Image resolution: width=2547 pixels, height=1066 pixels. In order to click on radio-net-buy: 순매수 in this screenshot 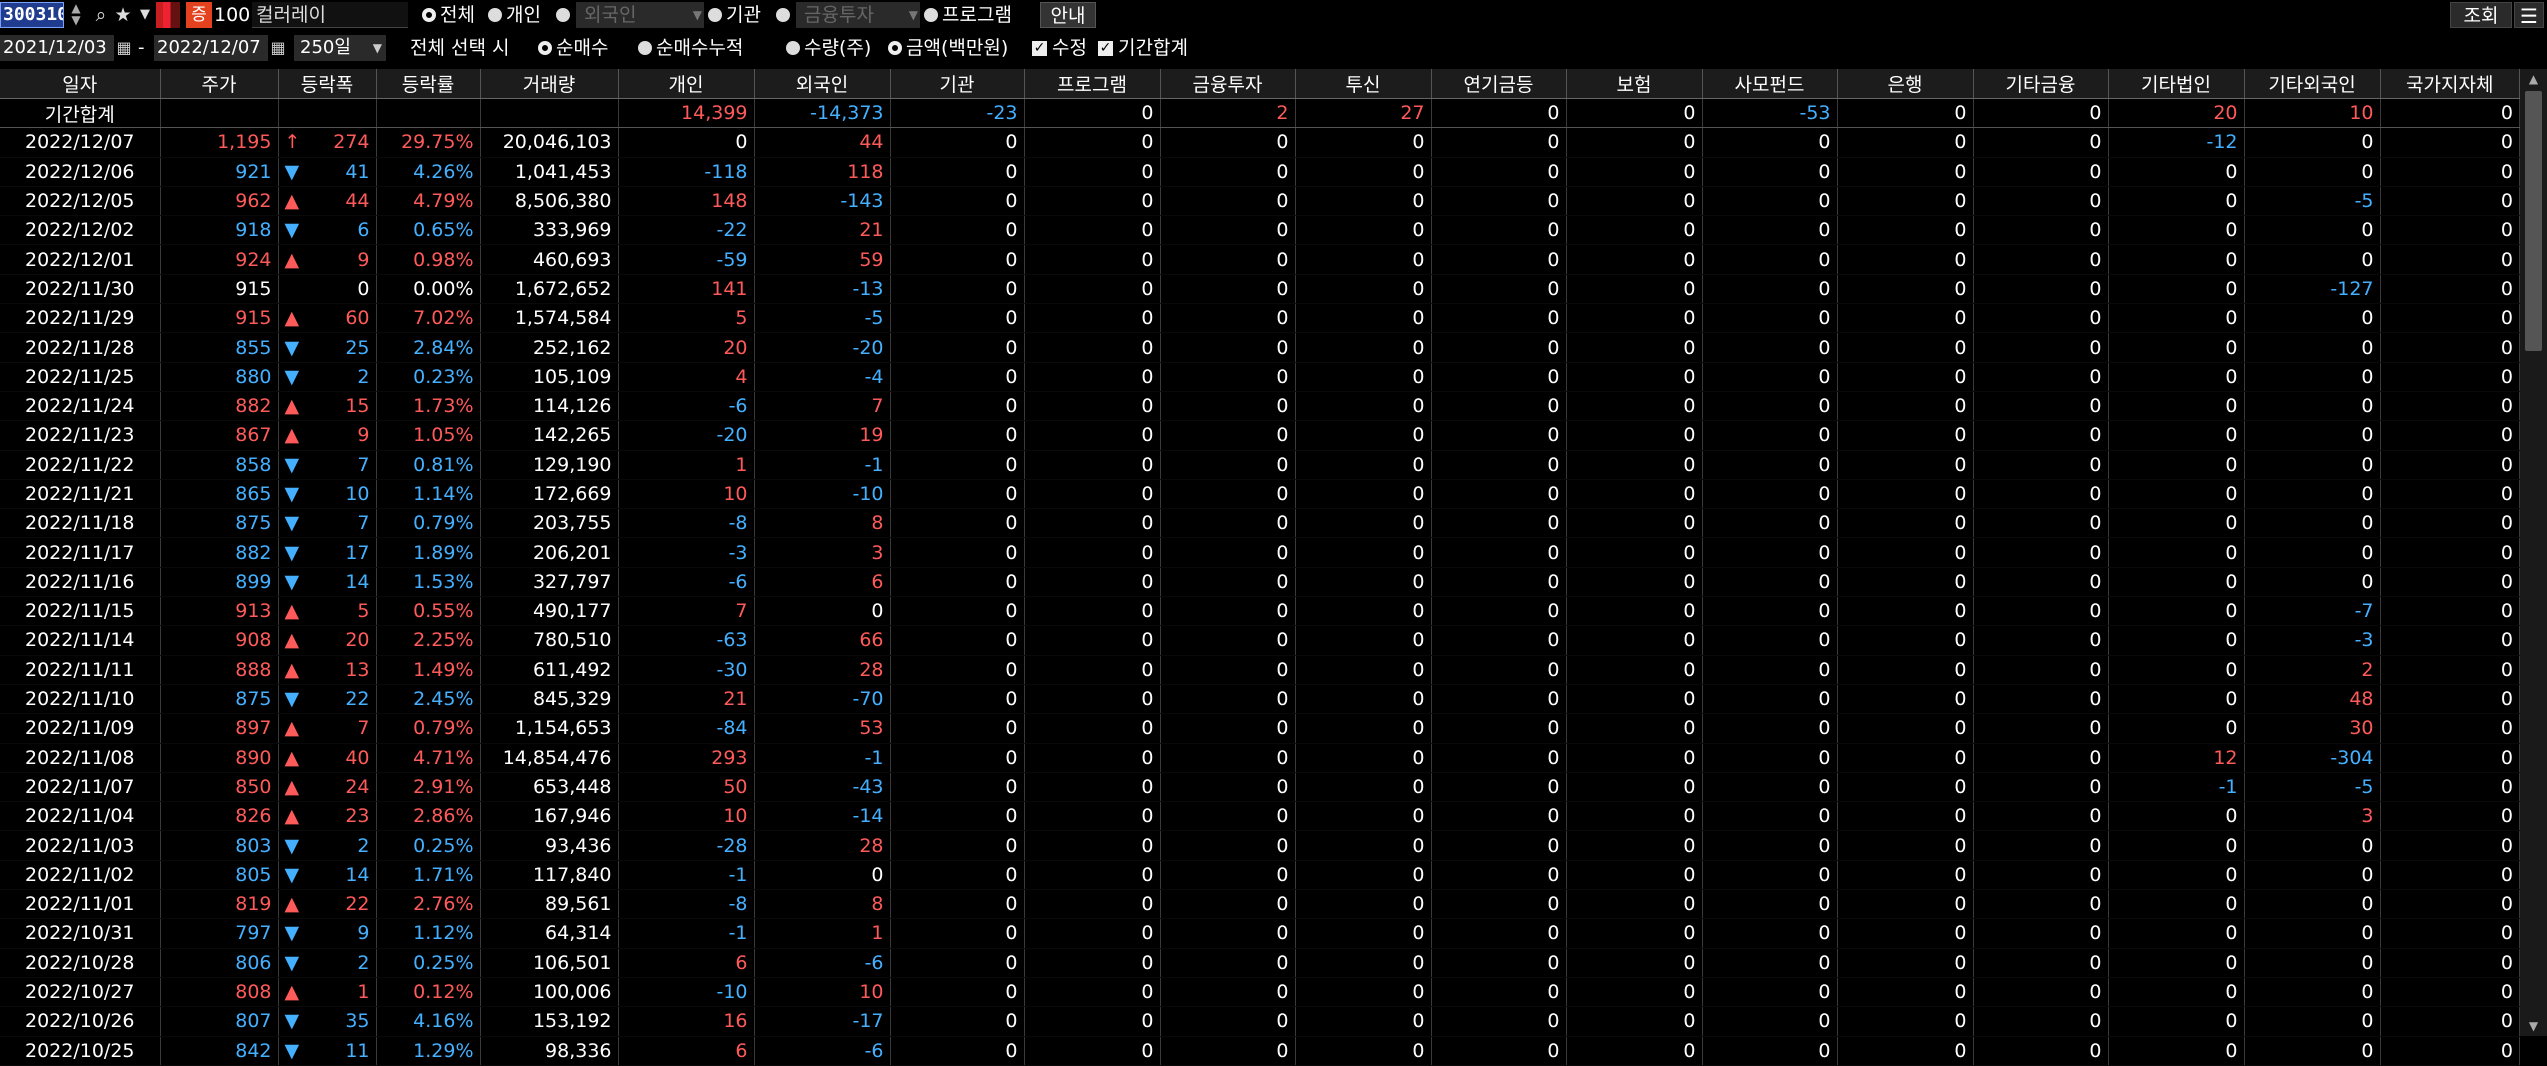, I will do `click(573, 48)`.